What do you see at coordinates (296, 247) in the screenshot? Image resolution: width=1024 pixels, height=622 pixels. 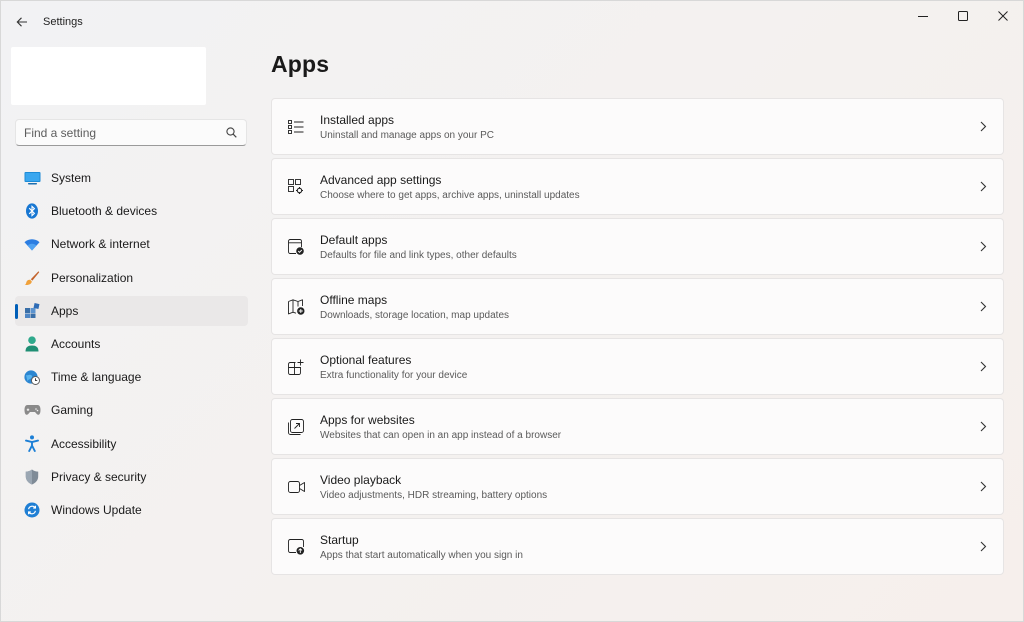 I see `default-apps-icon` at bounding box center [296, 247].